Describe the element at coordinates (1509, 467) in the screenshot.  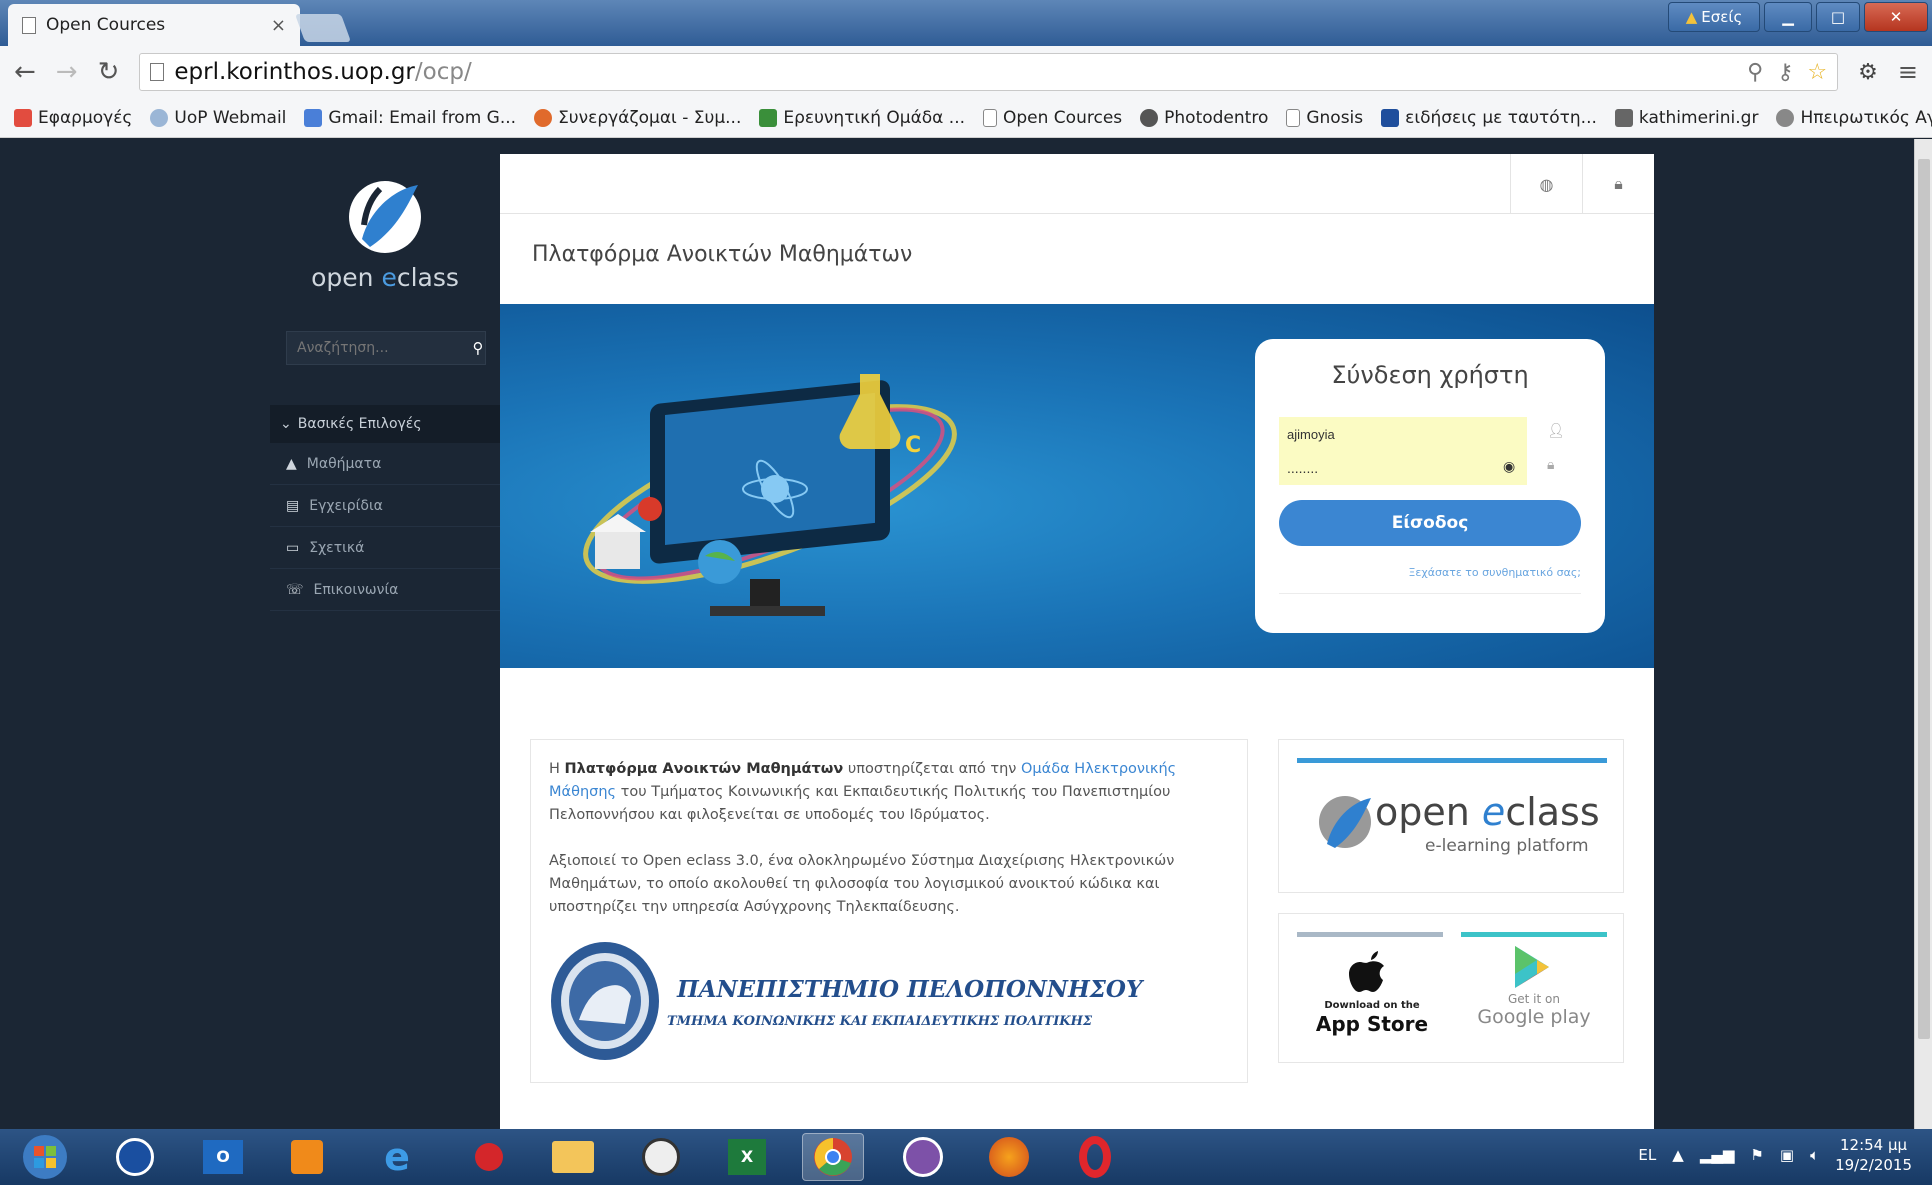
I see `eye-icon: ◉` at that location.